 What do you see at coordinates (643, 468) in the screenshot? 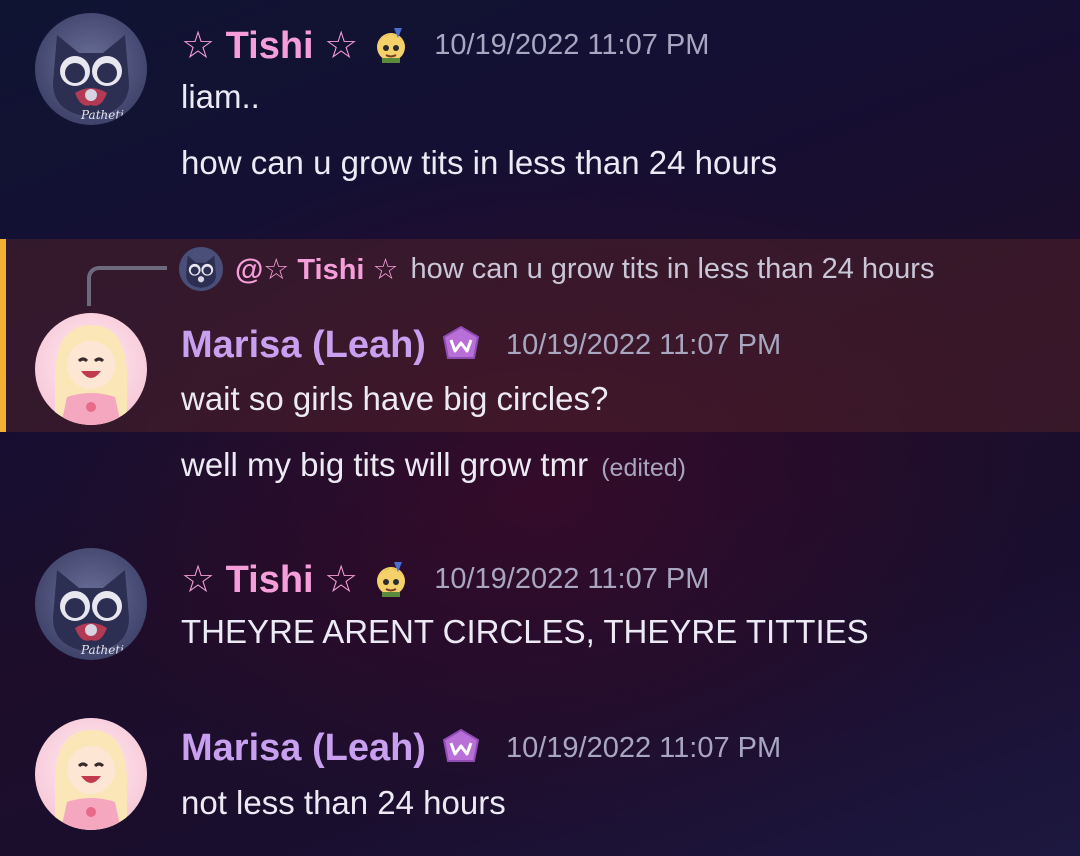
I see `edited-label: (edited)` at bounding box center [643, 468].